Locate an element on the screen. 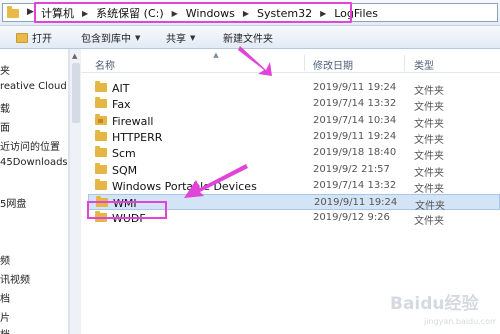 This screenshot has width=500, height=334. column-header-name: 名称 is located at coordinates (105, 64).